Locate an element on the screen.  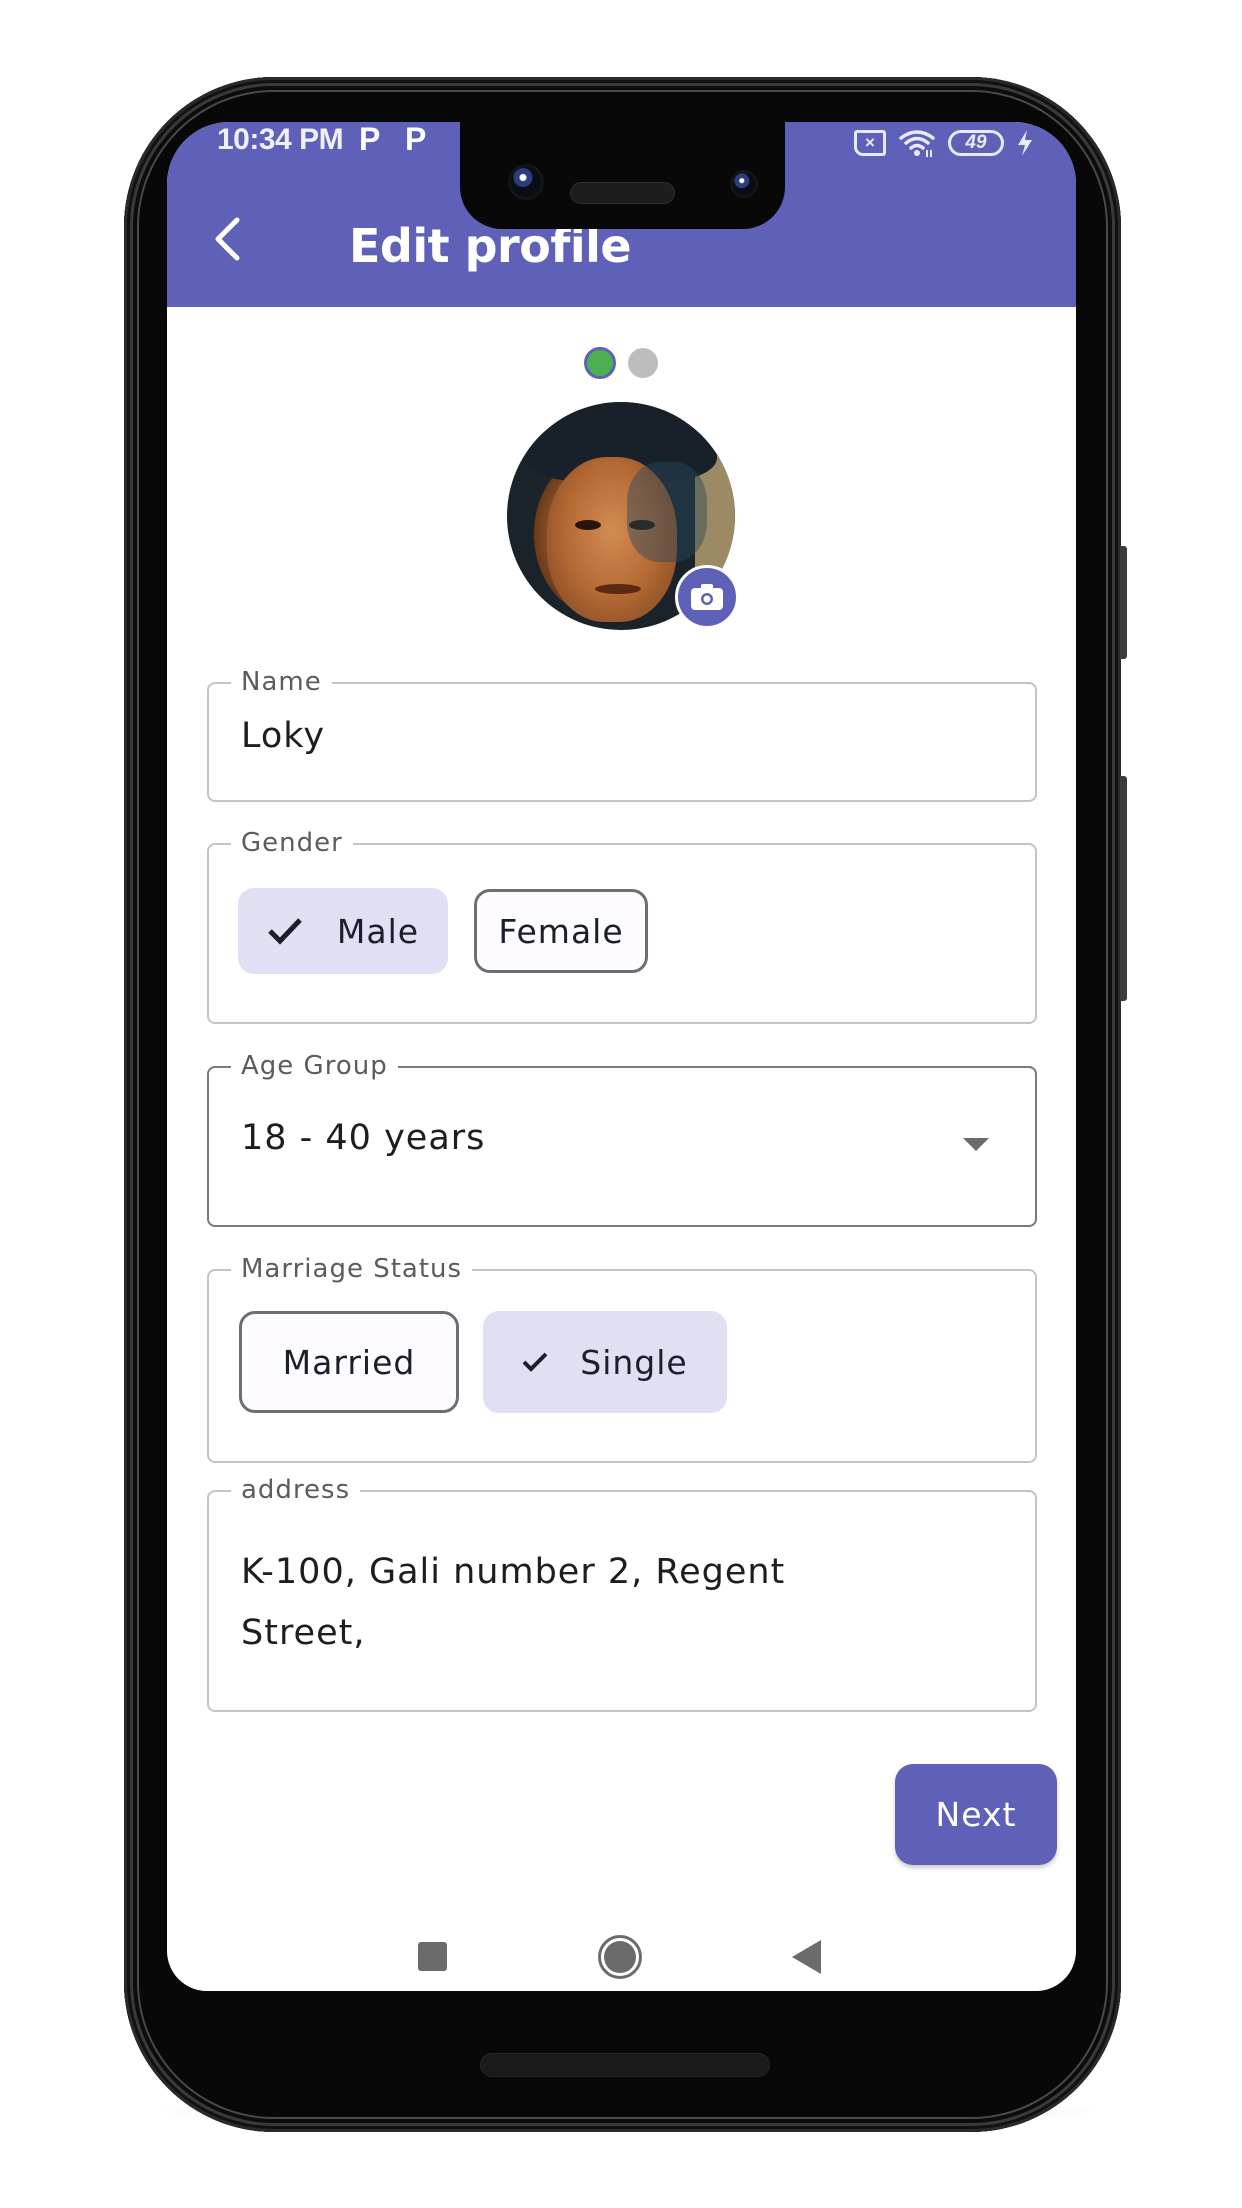
status-icons: × 49 is located at coordinates (944, 143).